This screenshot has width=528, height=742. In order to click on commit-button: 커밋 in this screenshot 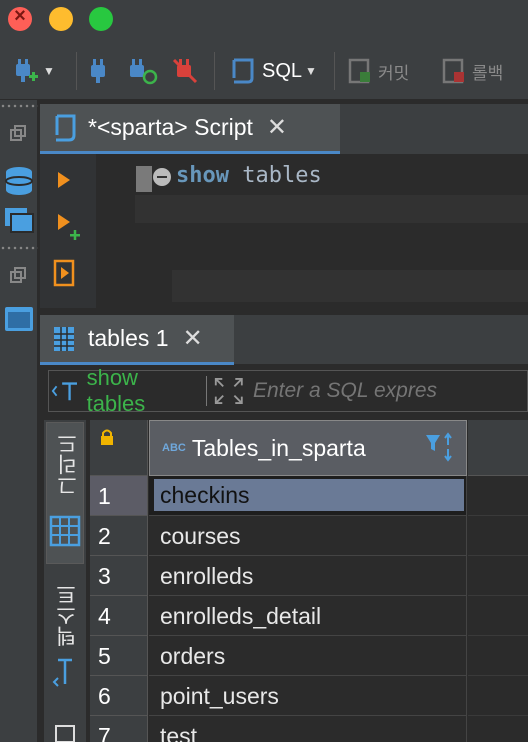, I will do `click(377, 71)`.